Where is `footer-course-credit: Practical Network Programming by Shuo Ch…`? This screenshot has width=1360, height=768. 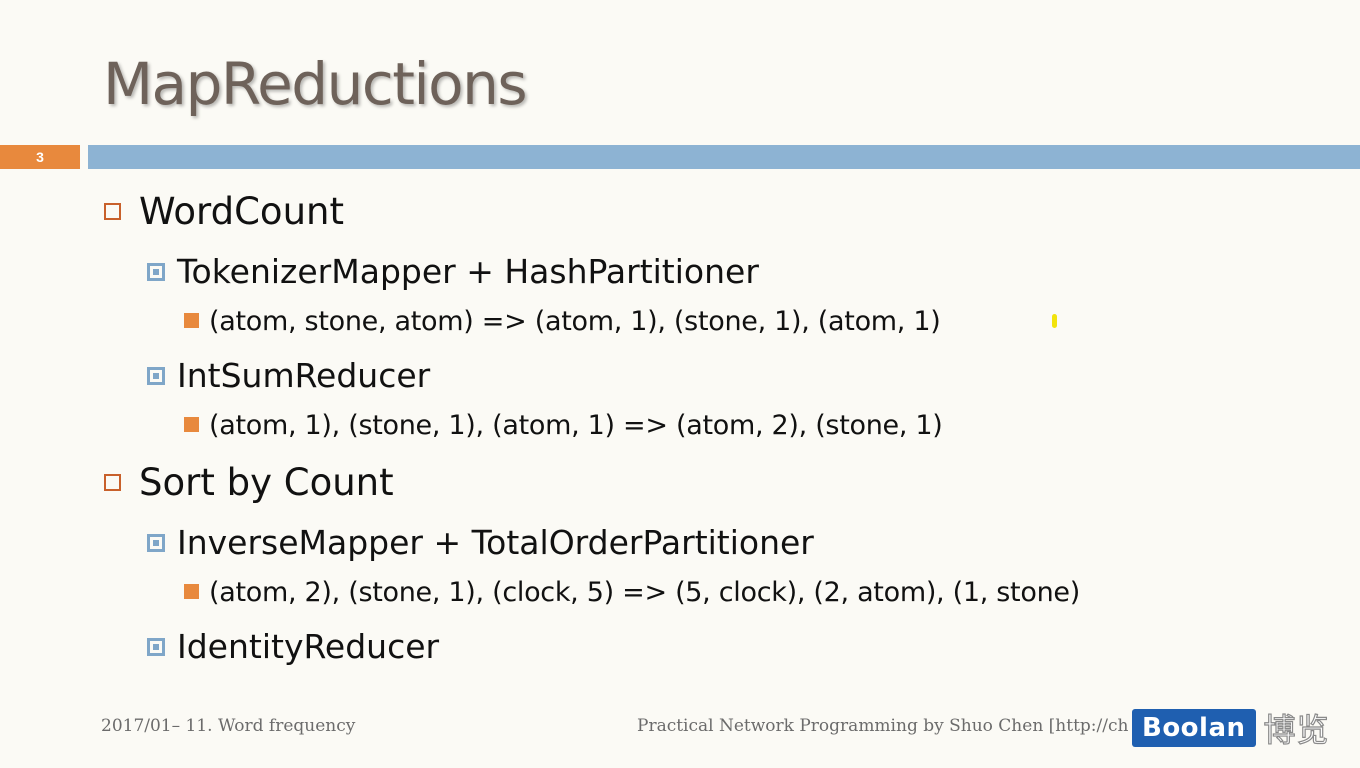
footer-course-credit: Practical Network Programming by Shuo Ch… is located at coordinates (883, 726).